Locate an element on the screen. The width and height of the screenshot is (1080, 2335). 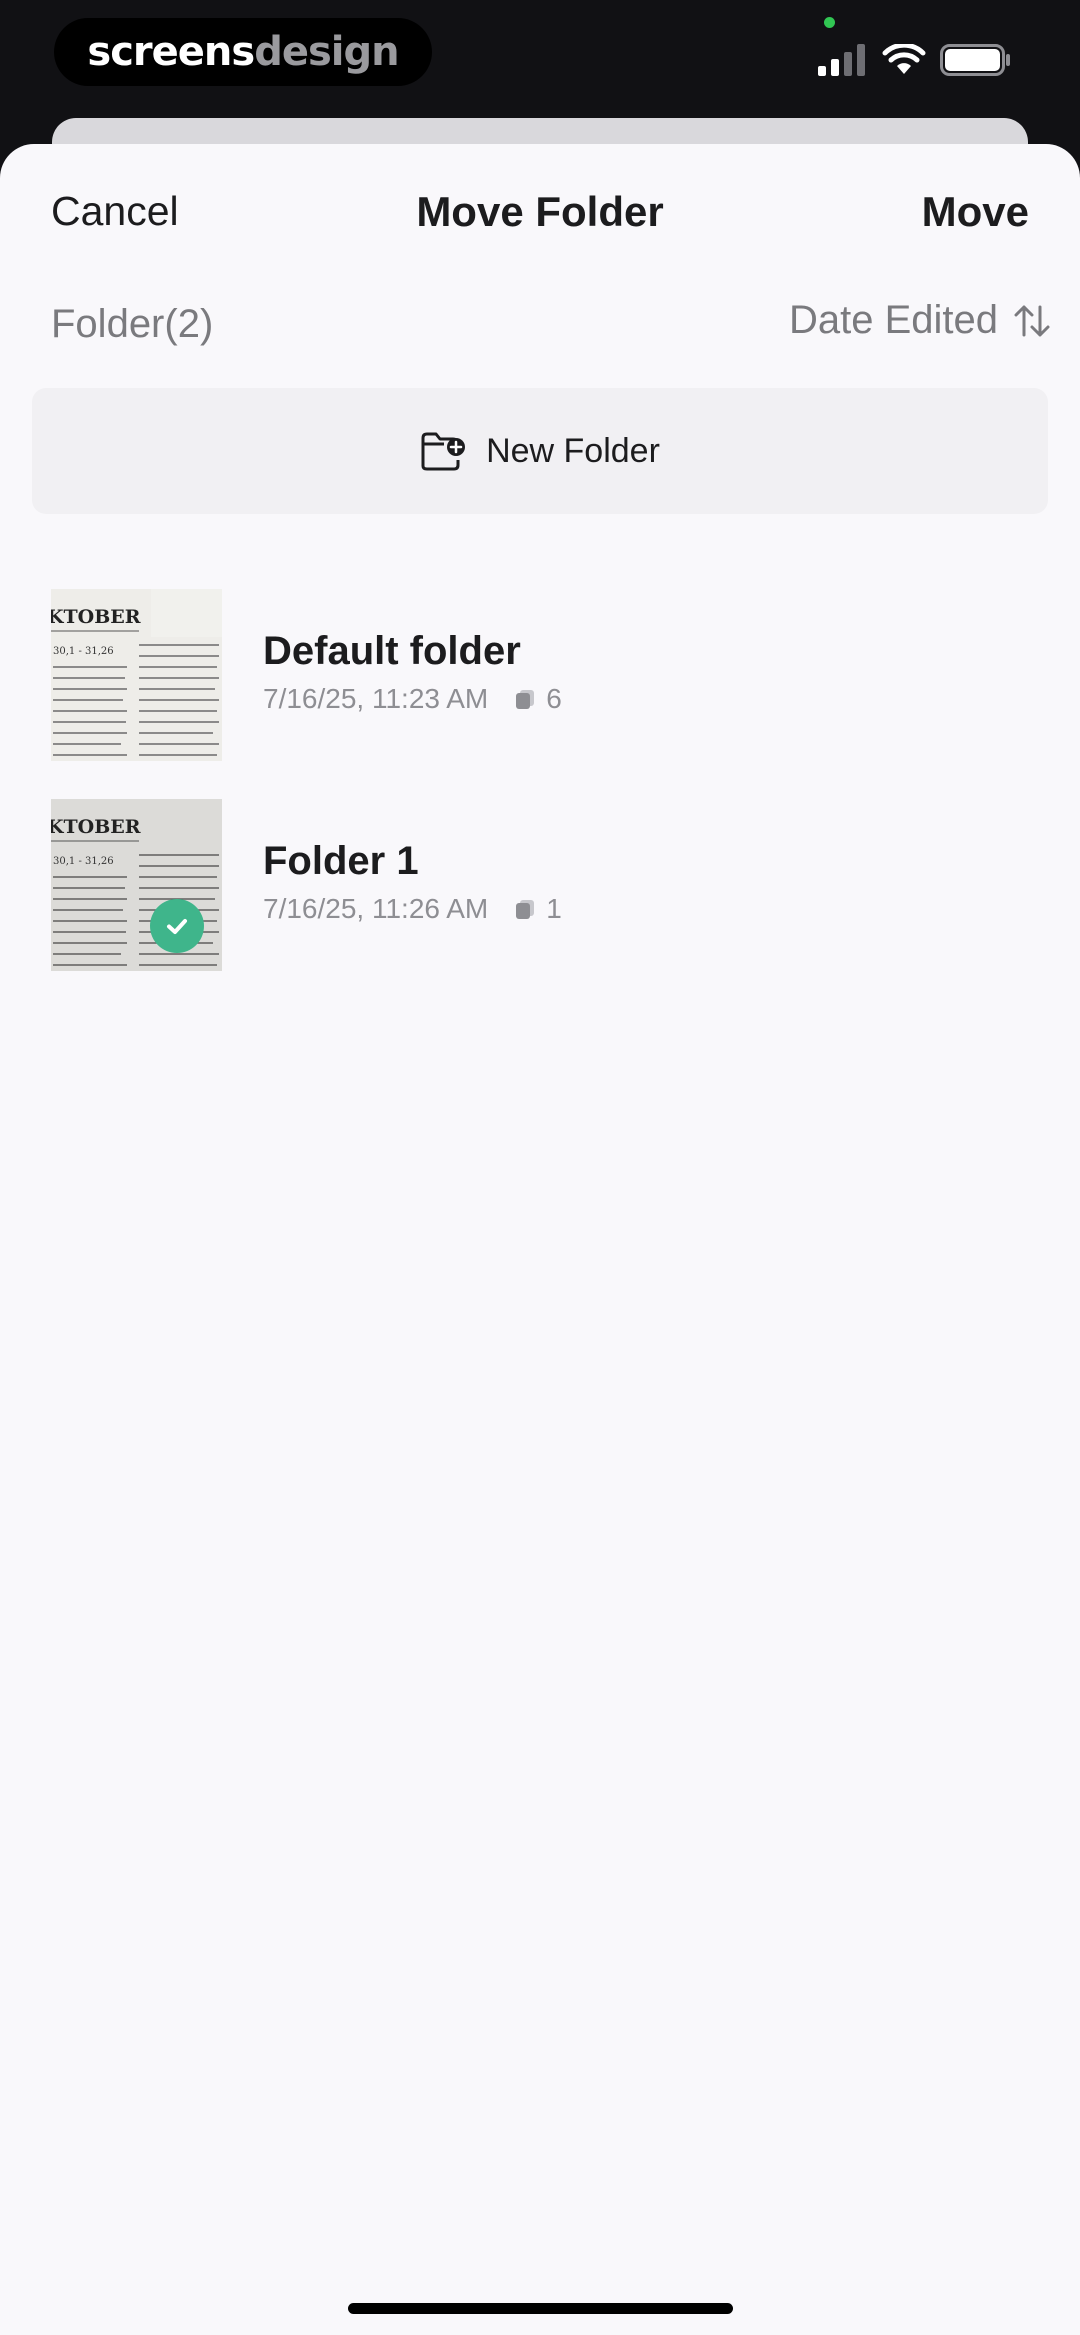
signal-icon is located at coordinates (841, 60).